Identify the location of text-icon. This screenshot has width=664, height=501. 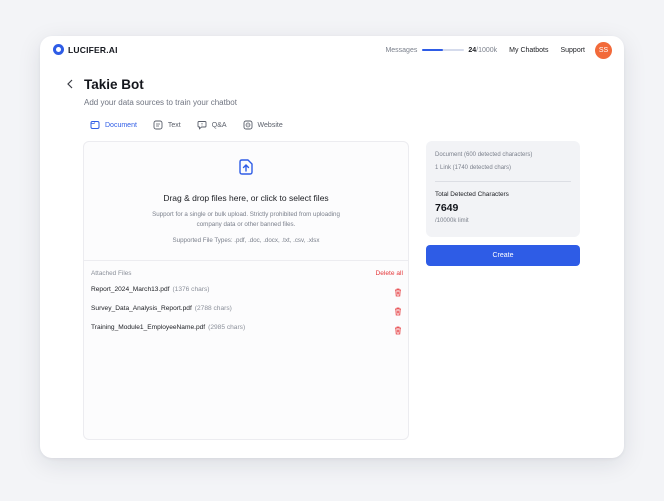
(158, 125).